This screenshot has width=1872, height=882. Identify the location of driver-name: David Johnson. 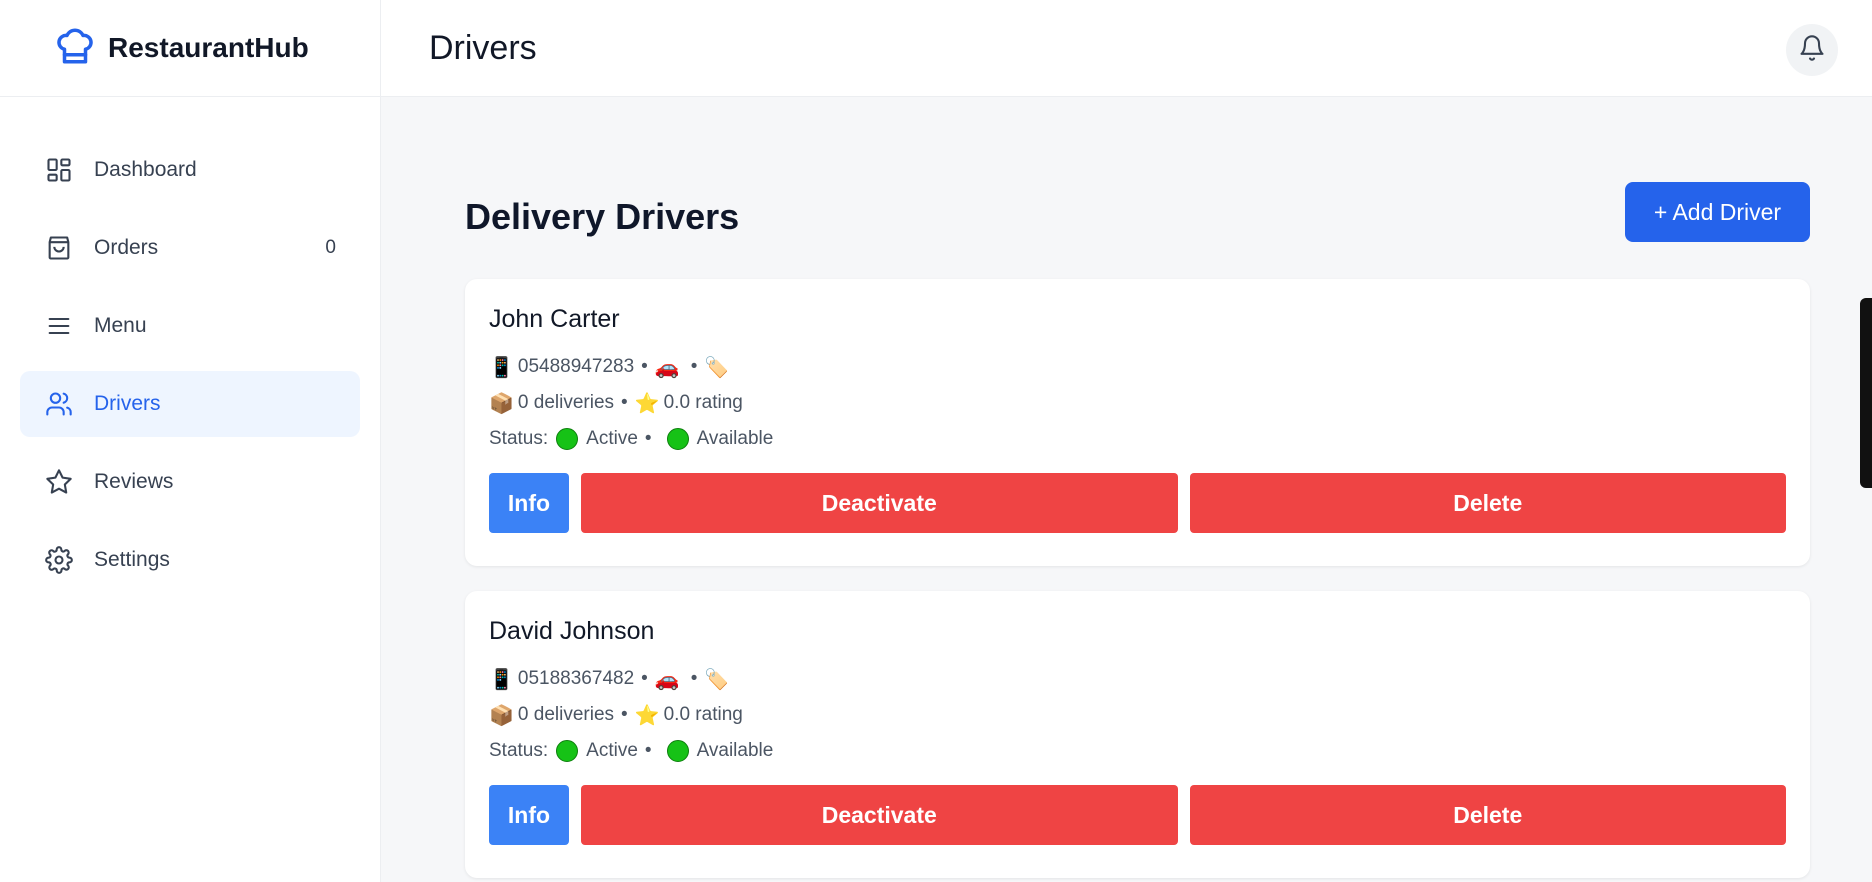
(572, 631).